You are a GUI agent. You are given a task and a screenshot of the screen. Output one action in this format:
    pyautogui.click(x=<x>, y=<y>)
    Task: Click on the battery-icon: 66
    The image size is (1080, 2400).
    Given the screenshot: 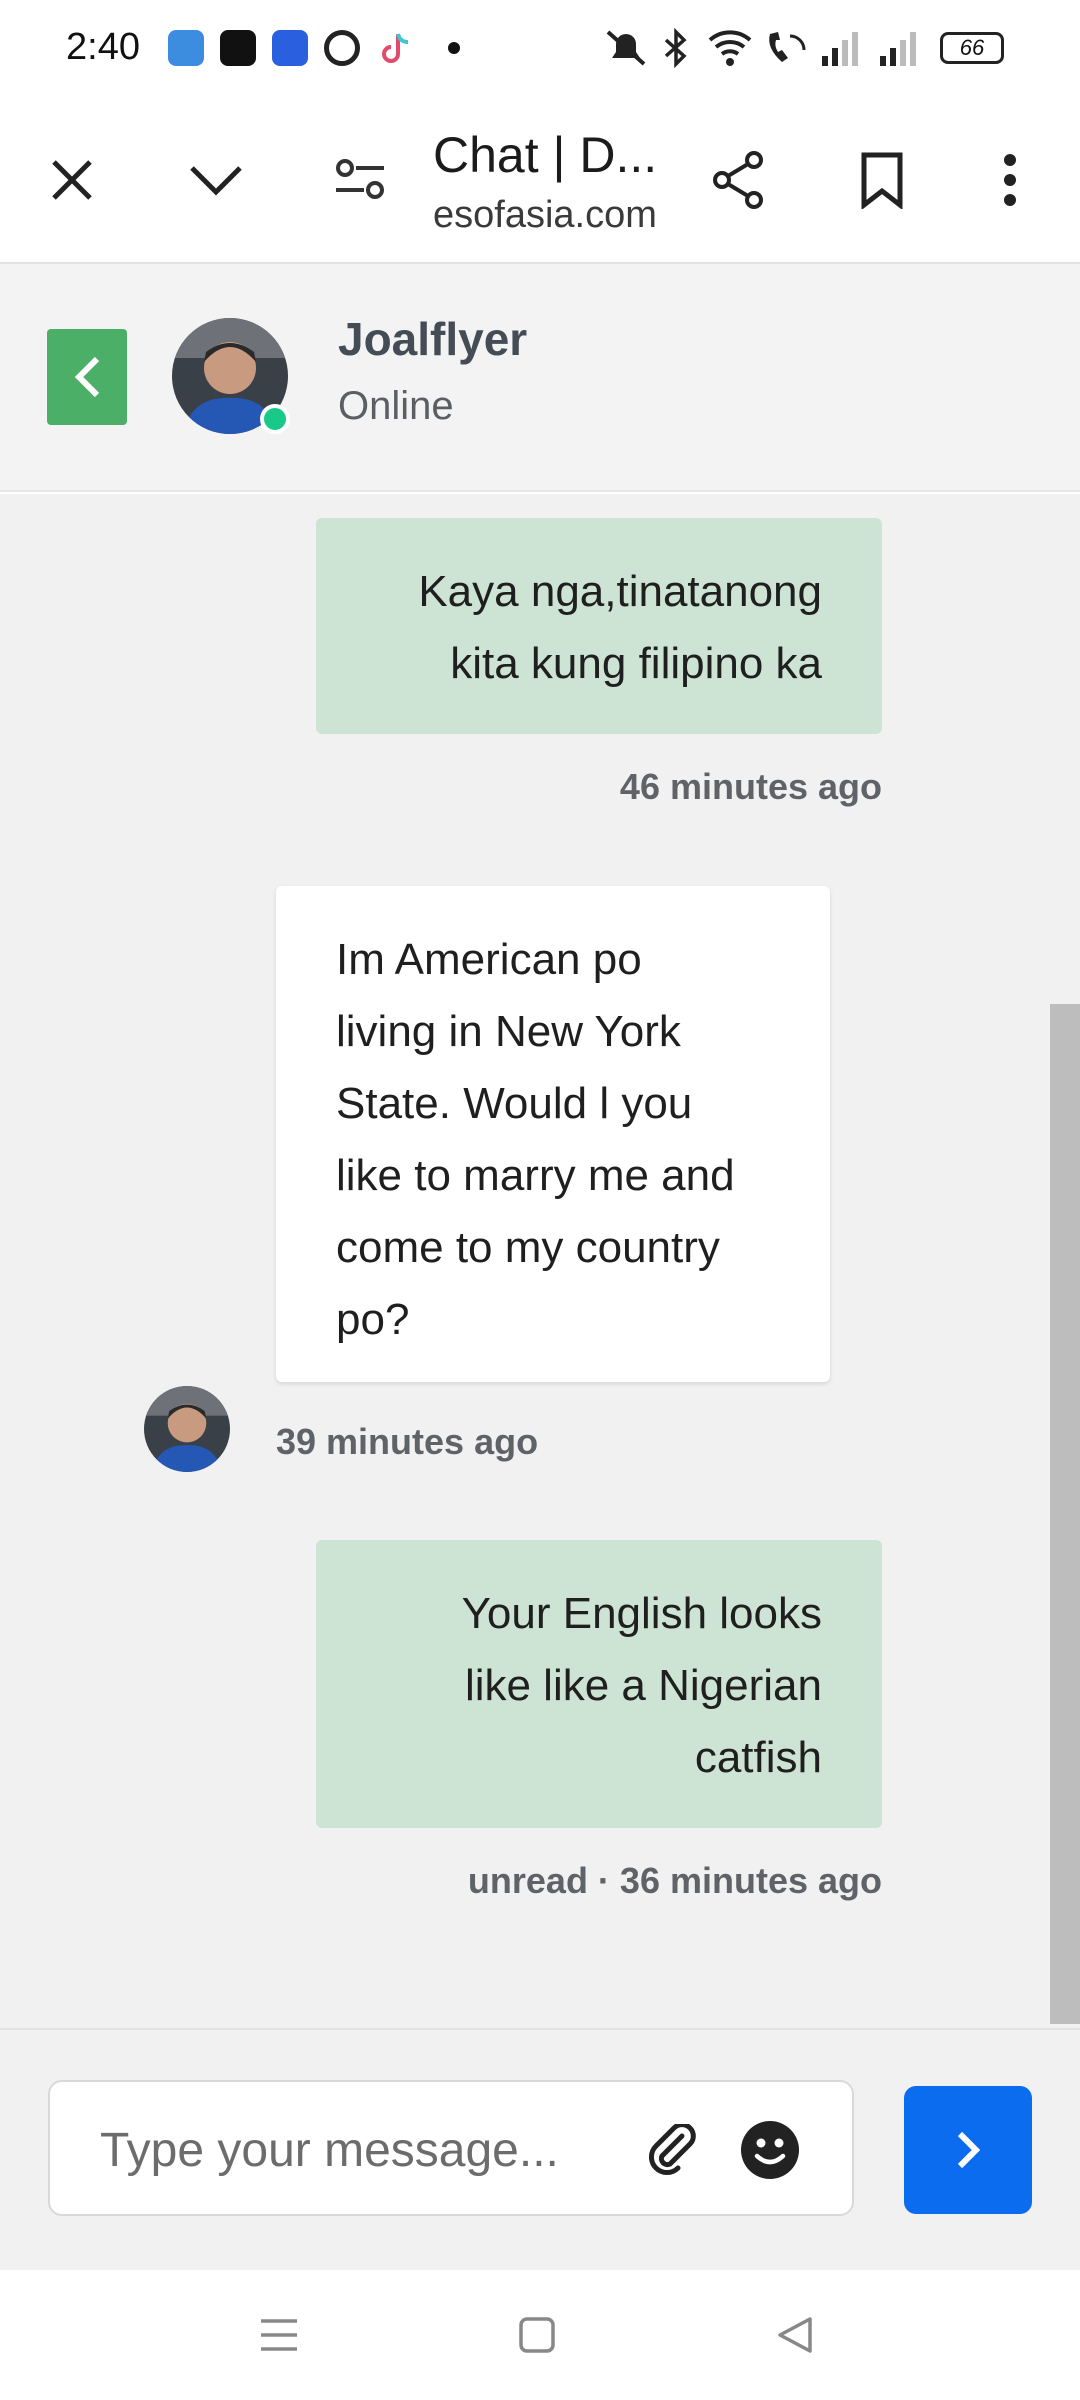 What is the action you would take?
    pyautogui.click(x=972, y=48)
    